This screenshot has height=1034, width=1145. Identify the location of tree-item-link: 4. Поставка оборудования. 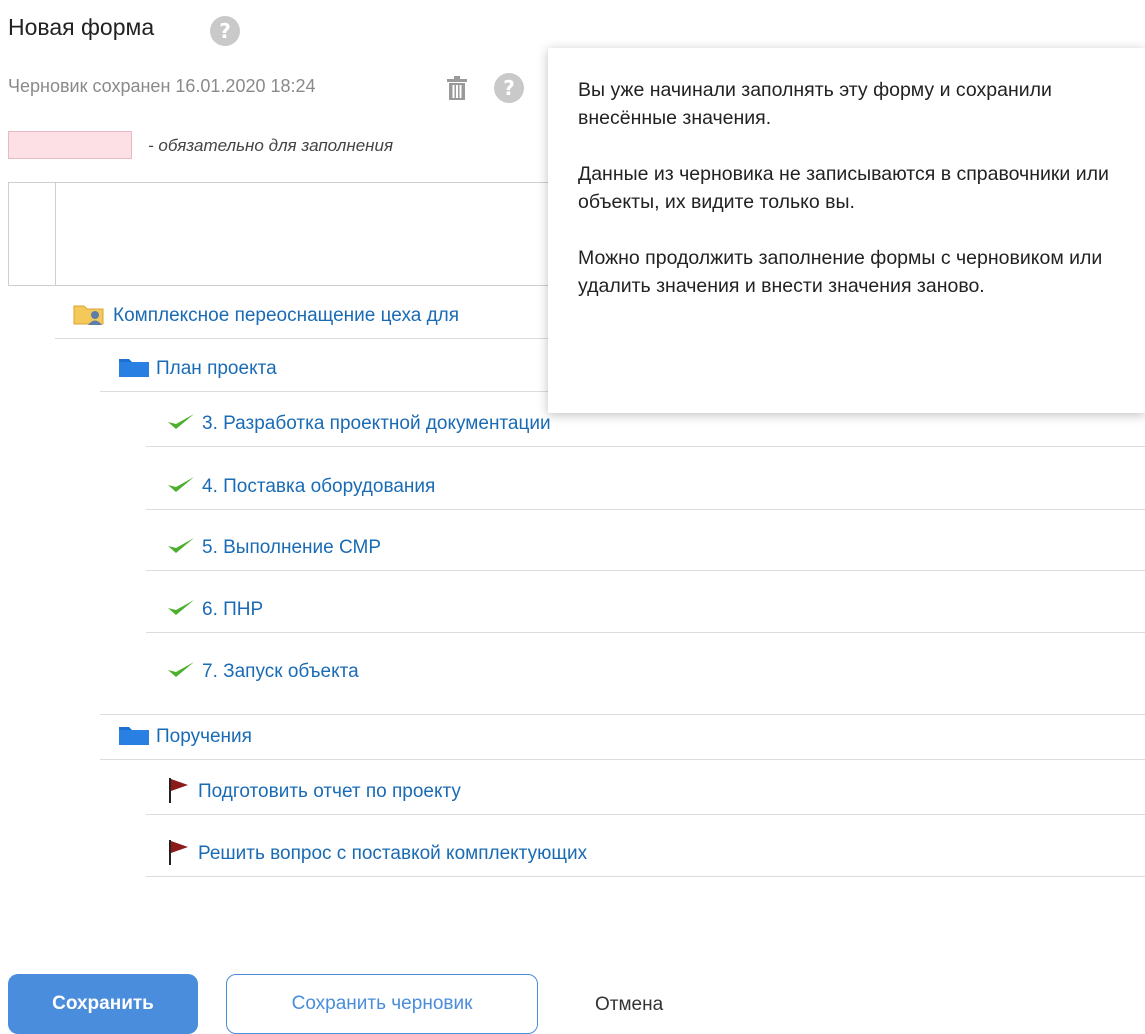
(318, 487).